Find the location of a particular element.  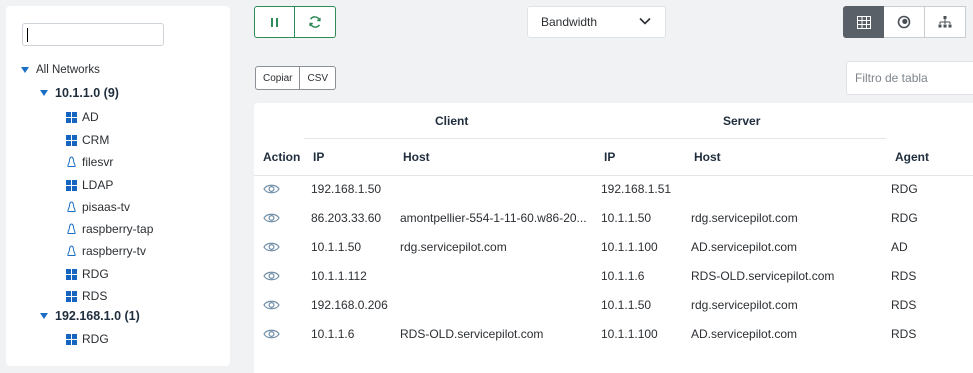

cell-client-ip: 10.1.1.6 is located at coordinates (333, 334).